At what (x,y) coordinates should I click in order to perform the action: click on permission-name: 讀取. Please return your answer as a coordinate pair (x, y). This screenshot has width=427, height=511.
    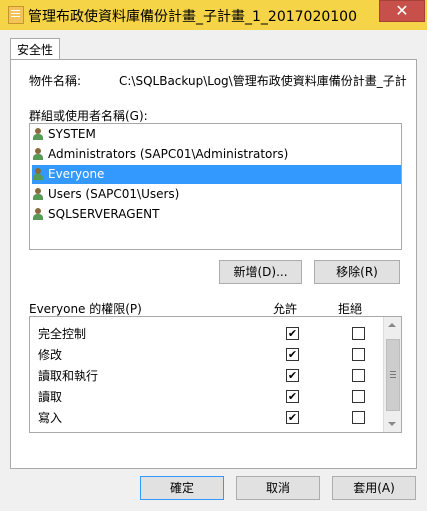
    Looking at the image, I should click on (50, 397).